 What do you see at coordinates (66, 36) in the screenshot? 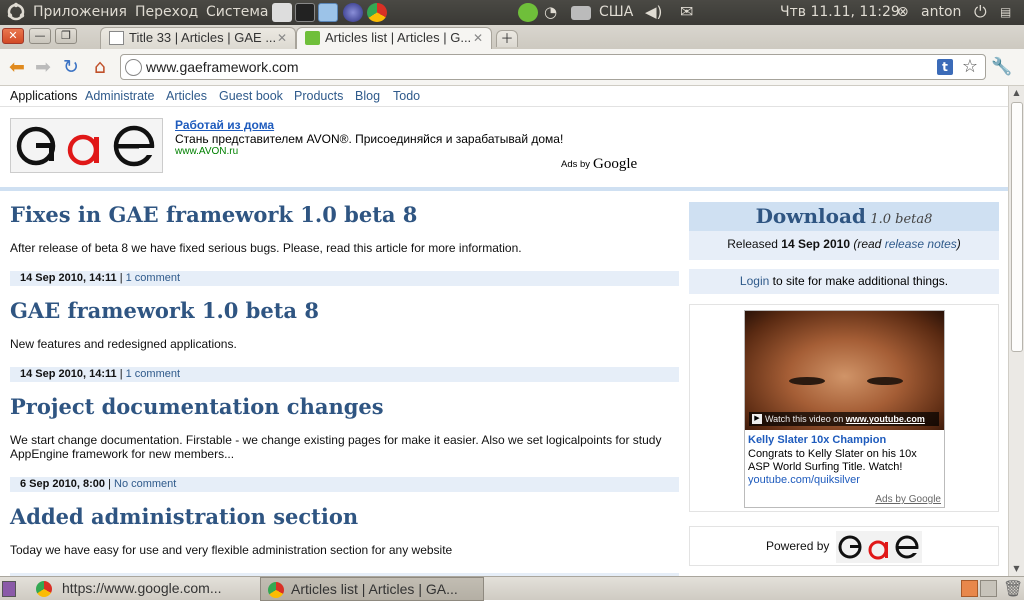
I see `window-maximize-button: ❐` at bounding box center [66, 36].